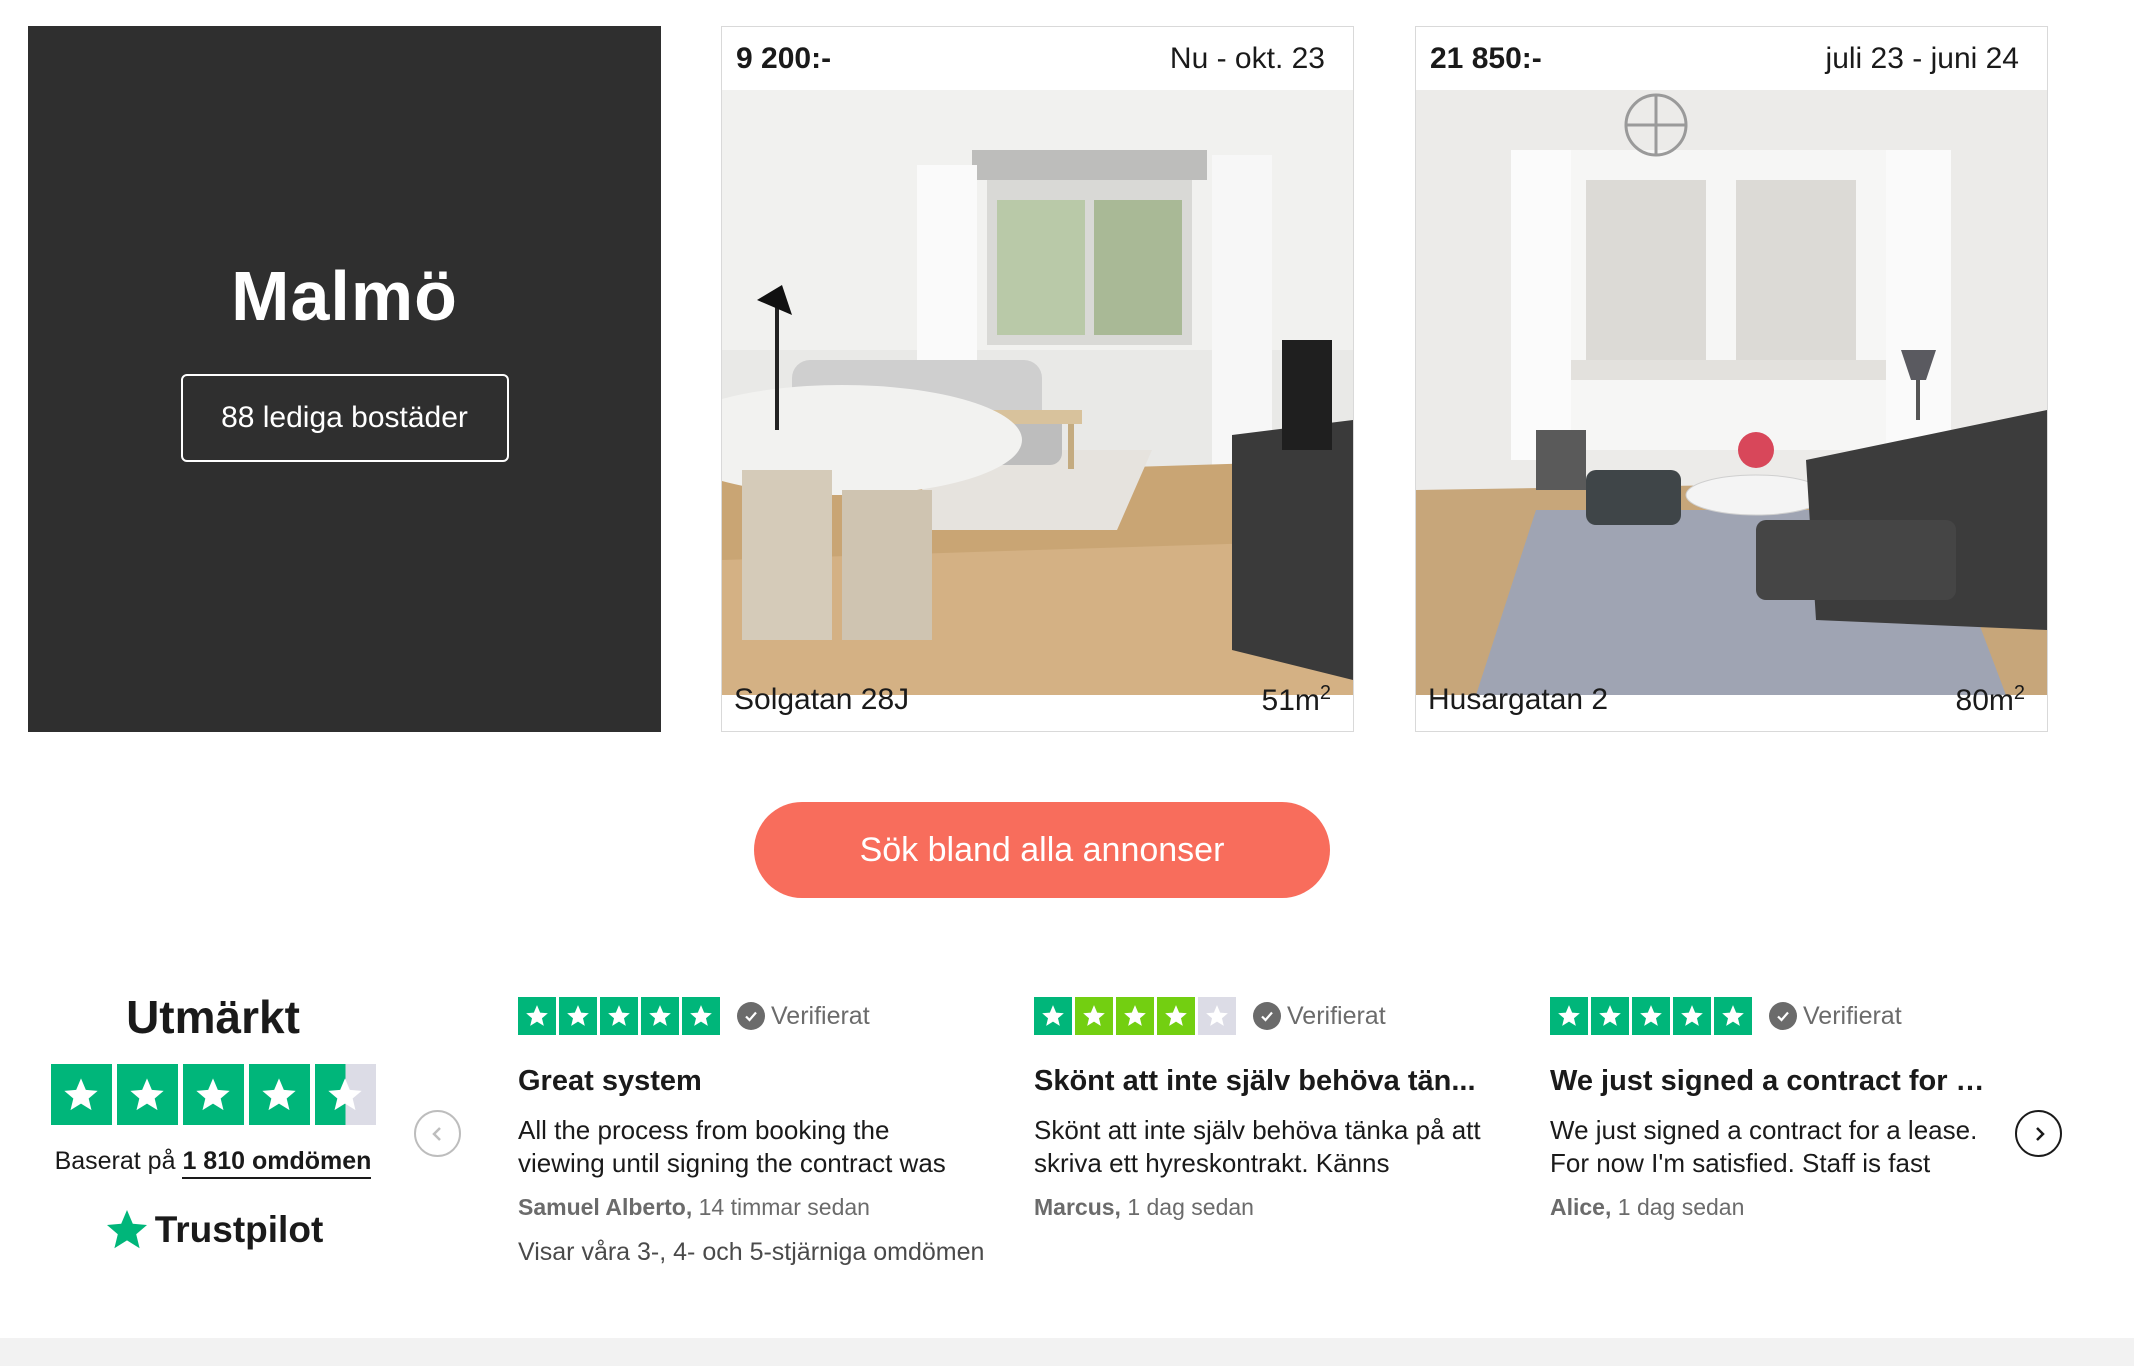  What do you see at coordinates (1144, 1207) in the screenshot?
I see `review-meta: Marcus, 1 dag sedan` at bounding box center [1144, 1207].